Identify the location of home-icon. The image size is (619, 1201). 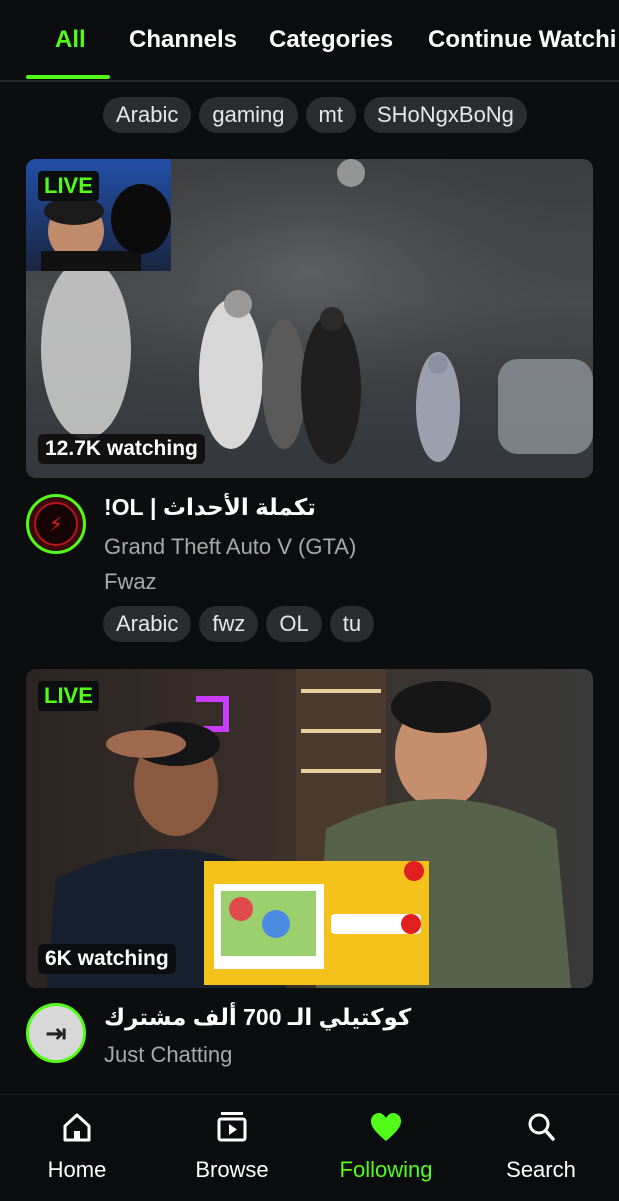
(77, 1127).